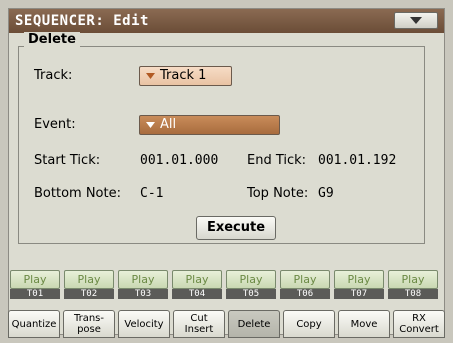 Image resolution: width=453 pixels, height=343 pixels. Describe the element at coordinates (144, 324) in the screenshot. I see `tab-velocity: Velocity` at that location.